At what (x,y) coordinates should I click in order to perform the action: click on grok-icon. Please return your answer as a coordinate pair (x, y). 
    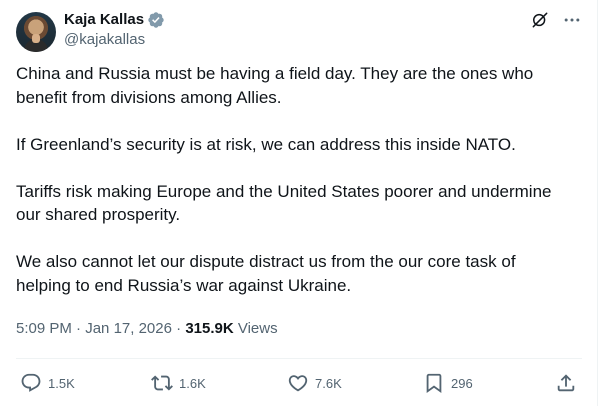
    Looking at the image, I should click on (540, 20).